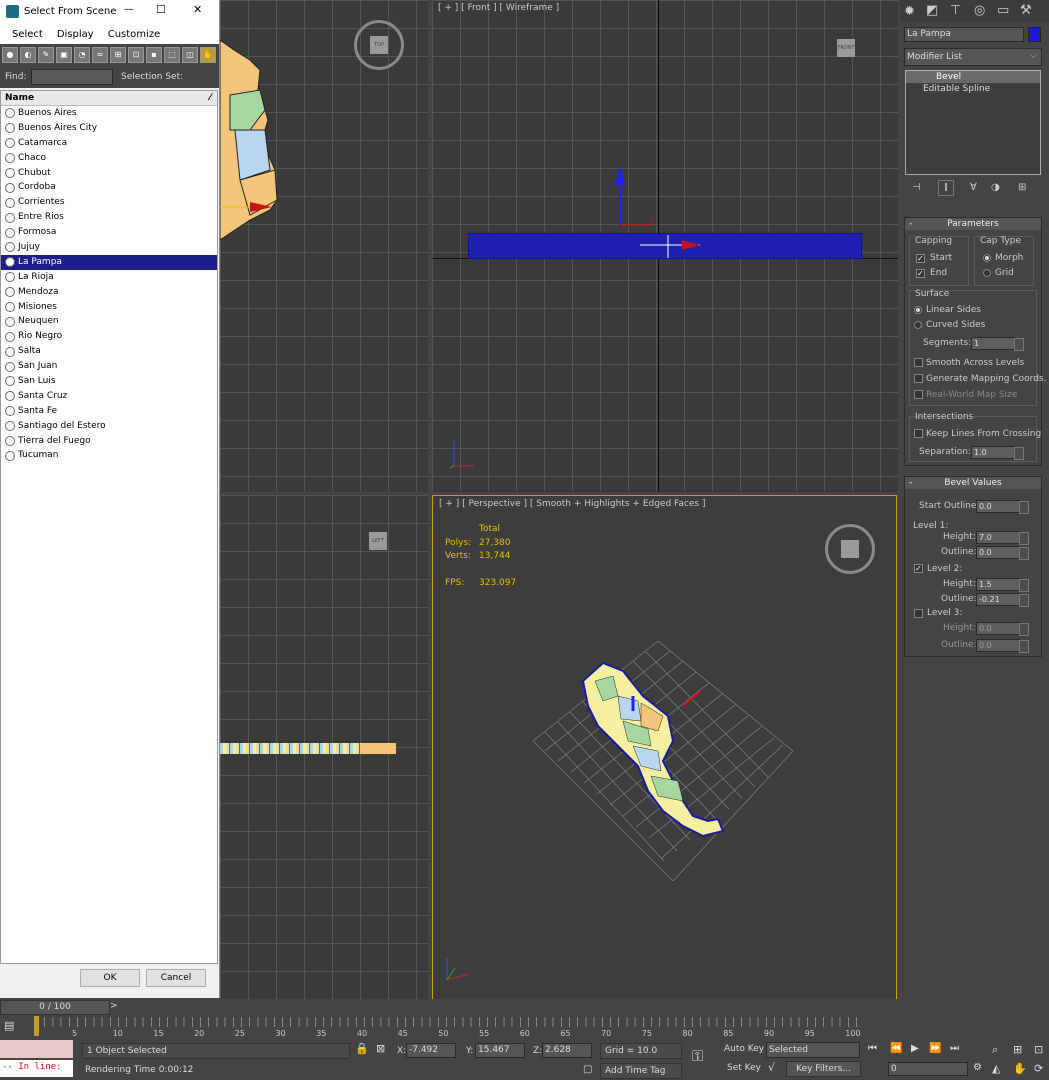 This screenshot has width=1049, height=1080. Describe the element at coordinates (109, 232) in the screenshot. I see `list-item: Formosa` at that location.